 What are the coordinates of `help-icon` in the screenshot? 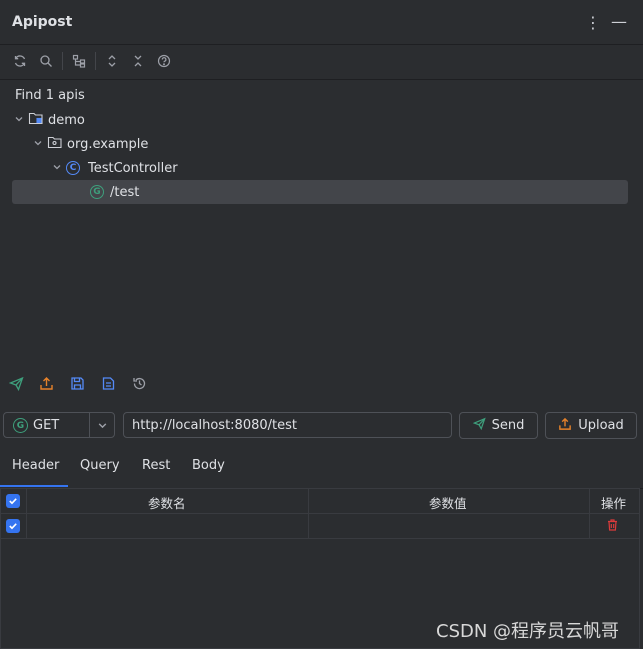 It's located at (164, 61).